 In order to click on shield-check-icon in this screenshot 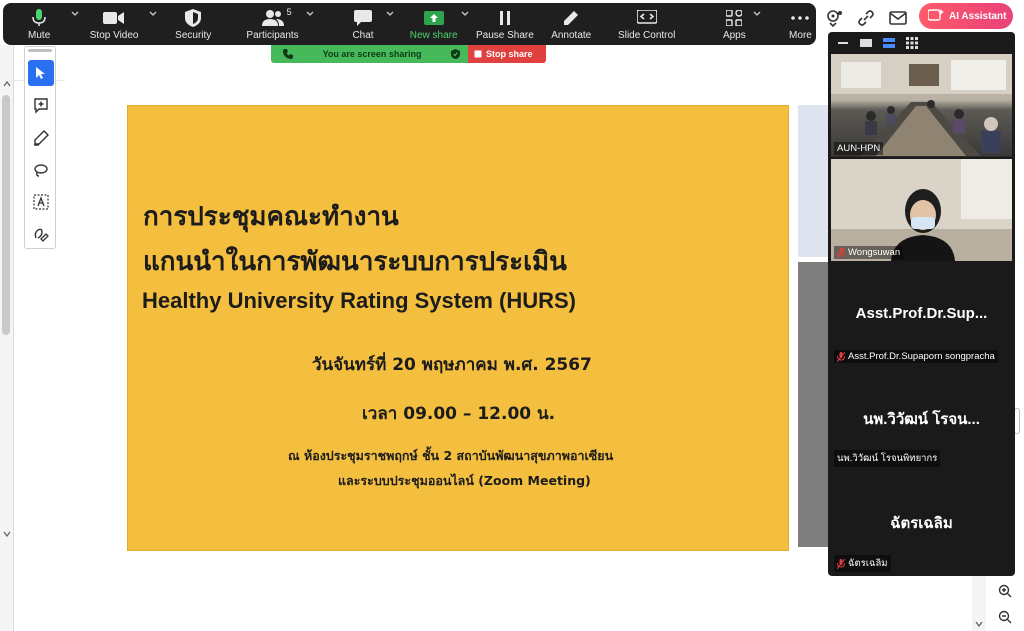, I will do `click(455, 54)`.